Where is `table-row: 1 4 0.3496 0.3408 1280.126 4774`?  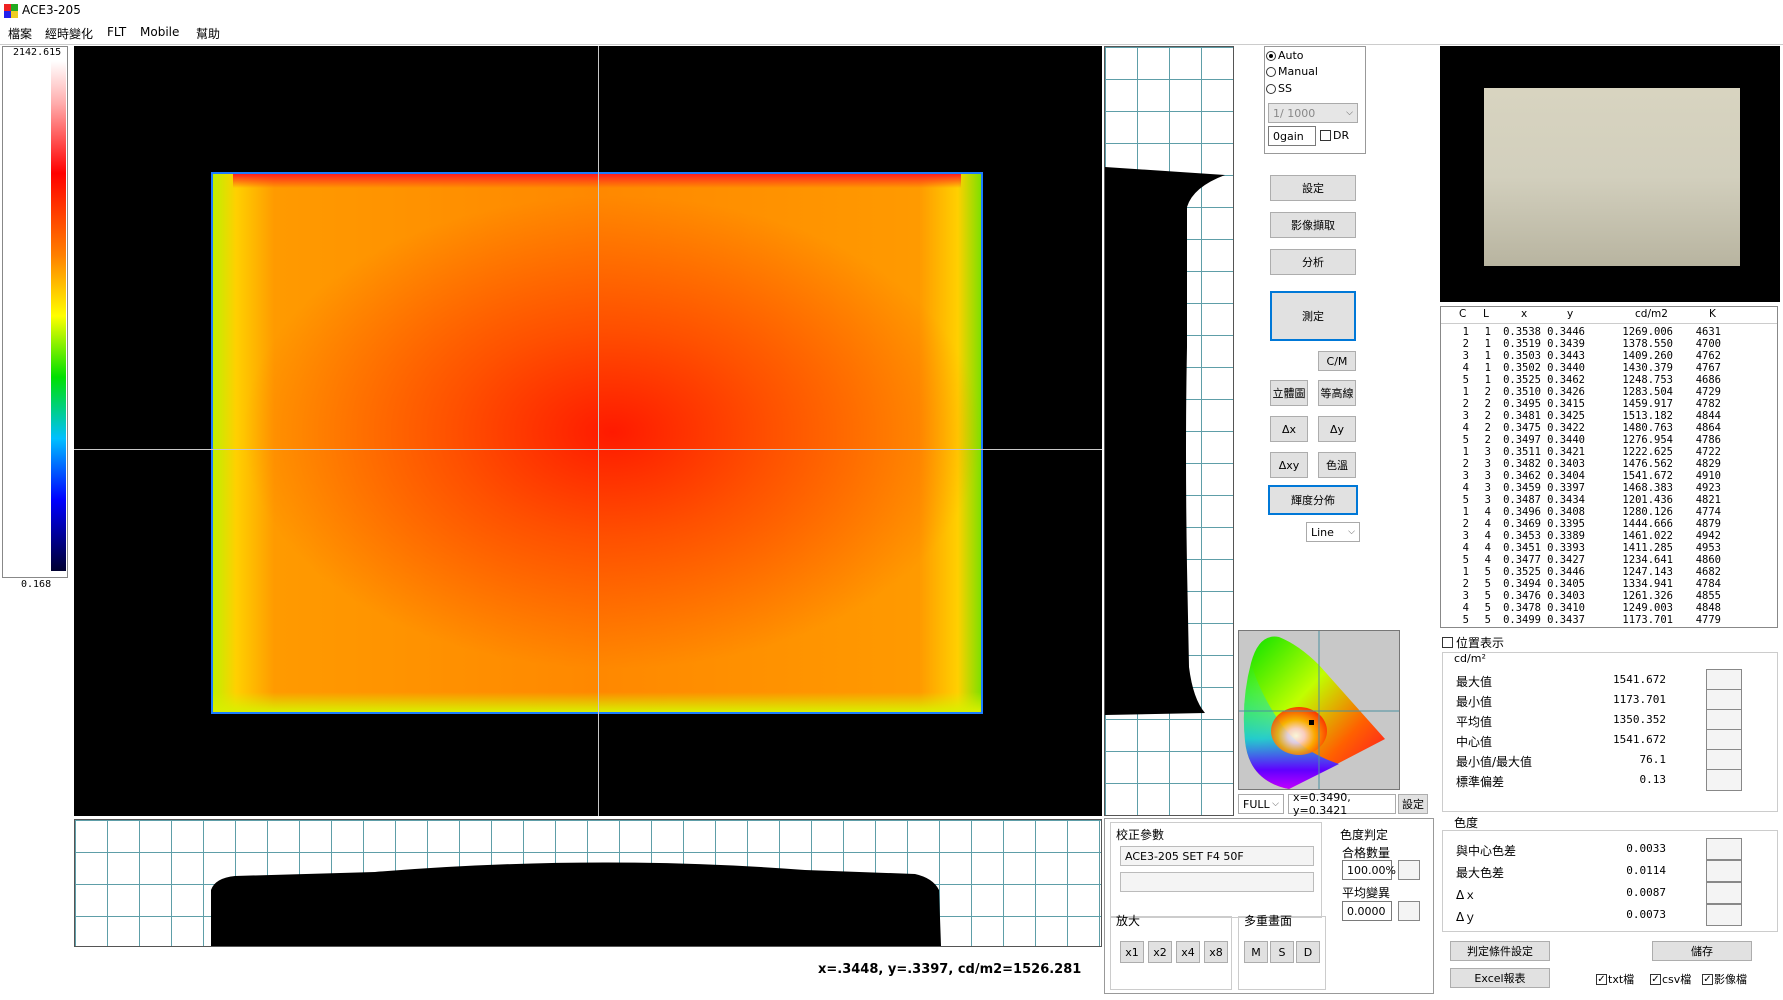 table-row: 1 4 0.3496 0.3408 1280.126 4774 is located at coordinates (1581, 512).